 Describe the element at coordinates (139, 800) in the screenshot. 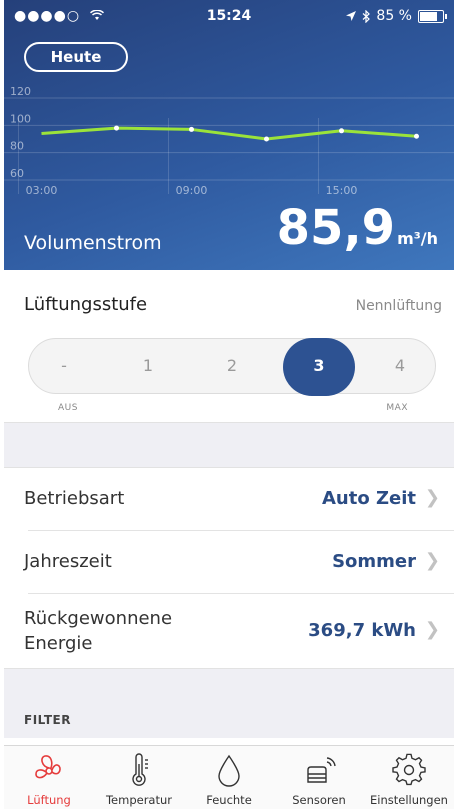

I see `tab-label: Temperatur` at that location.